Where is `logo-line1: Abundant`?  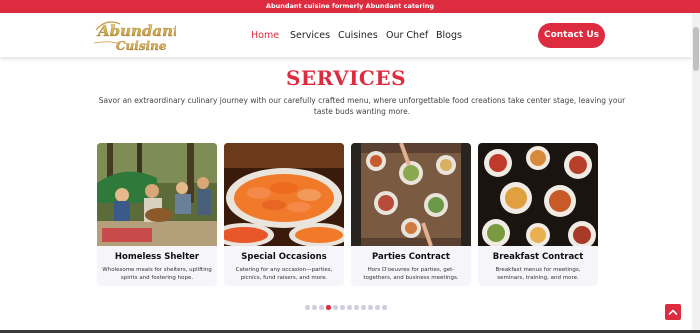
logo-line1: Abundant is located at coordinates (136, 31).